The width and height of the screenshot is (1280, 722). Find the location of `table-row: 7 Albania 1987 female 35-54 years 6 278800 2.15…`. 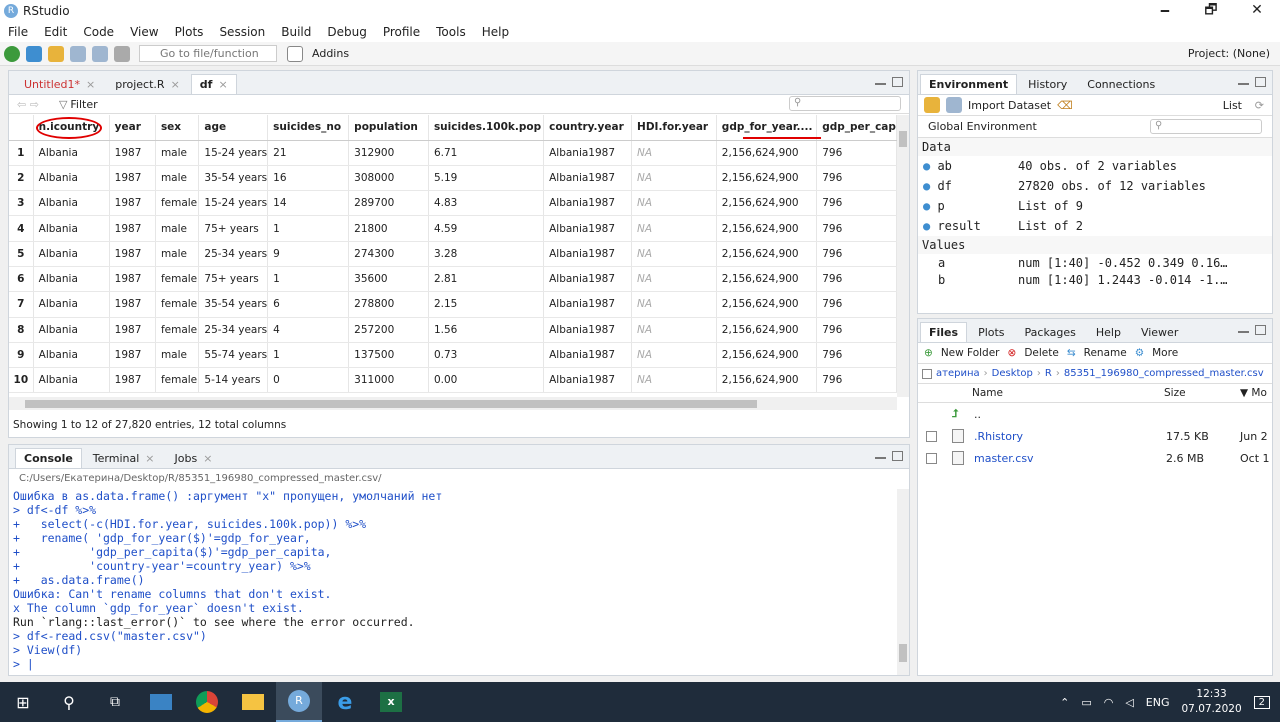

table-row: 7 Albania 1987 female 35-54 years 6 278800 2.15… is located at coordinates (453, 304).